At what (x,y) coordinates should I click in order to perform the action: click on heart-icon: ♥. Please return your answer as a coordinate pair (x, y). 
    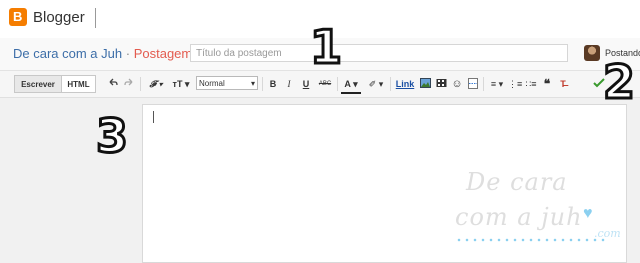
    Looking at the image, I should click on (588, 213).